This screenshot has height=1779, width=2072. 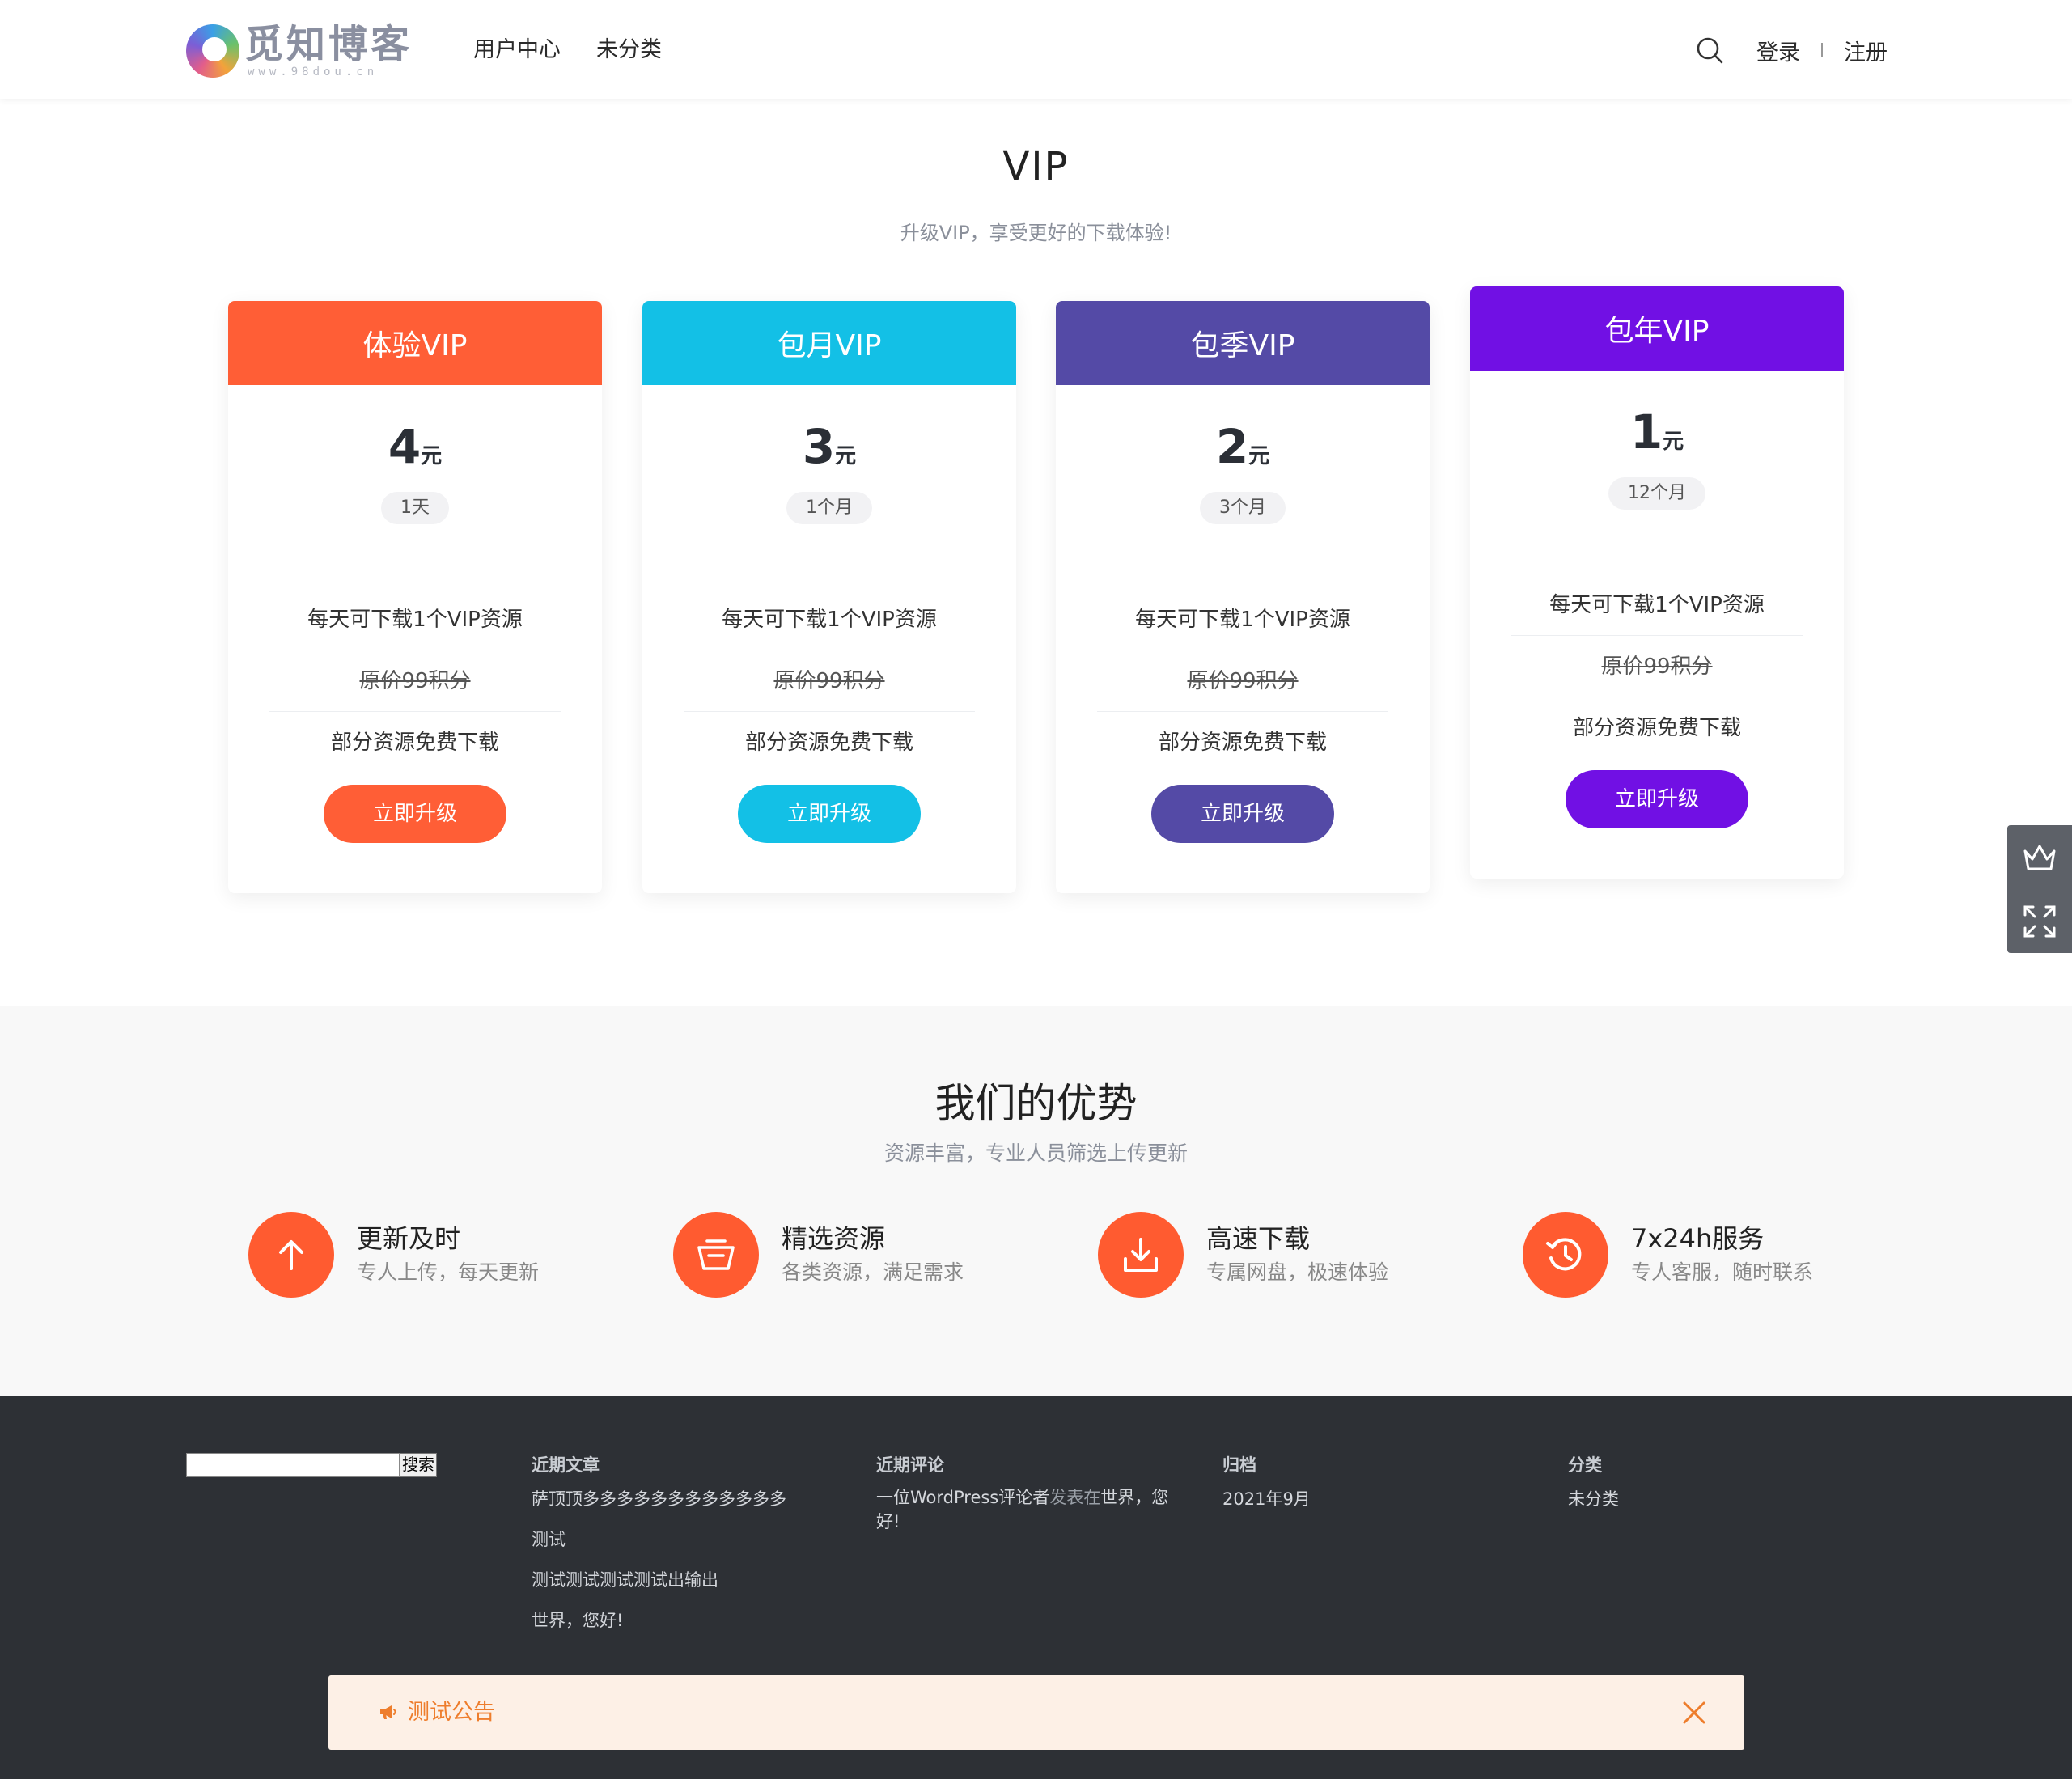 What do you see at coordinates (1035, 1153) in the screenshot?
I see `advantages-subtitle: 资源丰富，专业人员筛选上传更新` at bounding box center [1035, 1153].